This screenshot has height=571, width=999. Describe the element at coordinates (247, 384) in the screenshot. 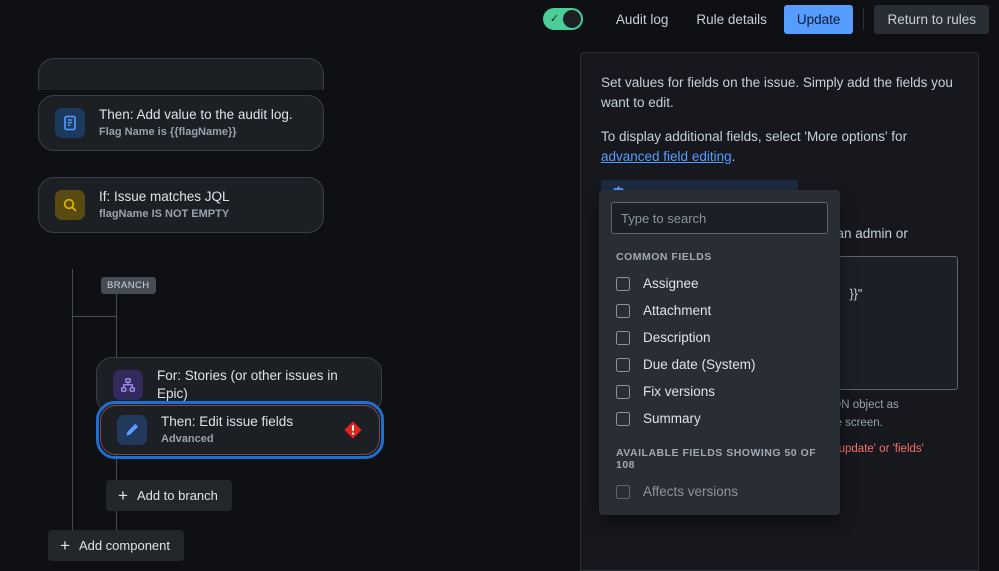

I see `card-title: For: Stories (or other issues in Epic)` at that location.